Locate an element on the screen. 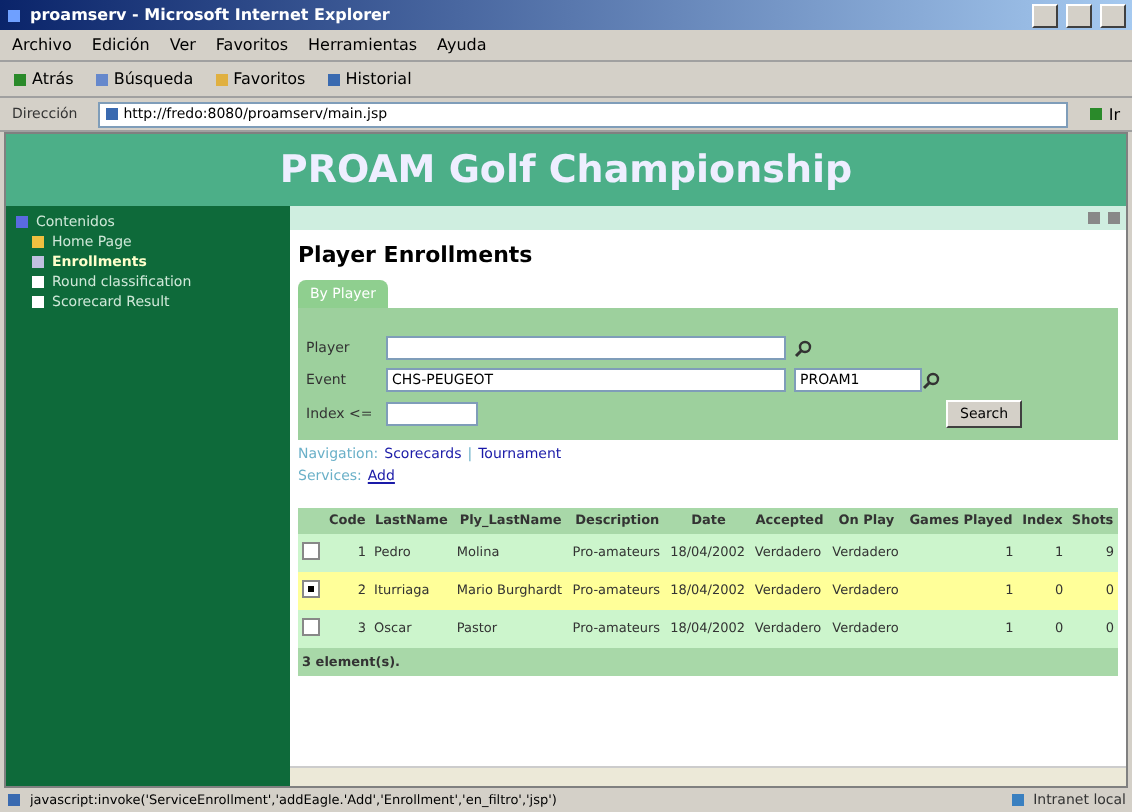 This screenshot has height=812, width=1132. menu-item: Ayuda is located at coordinates (462, 45).